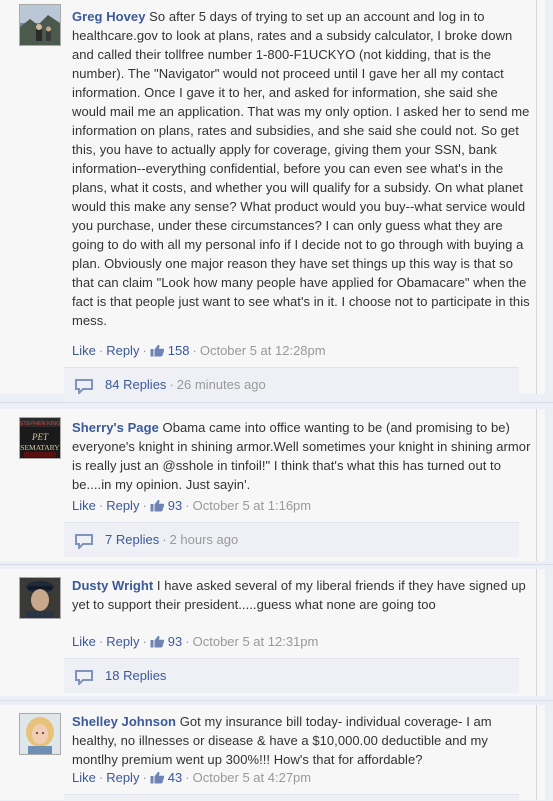 This screenshot has height=801, width=553. What do you see at coordinates (291, 539) in the screenshot?
I see `replies-bar: 7 Replies · 2 hours ago` at bounding box center [291, 539].